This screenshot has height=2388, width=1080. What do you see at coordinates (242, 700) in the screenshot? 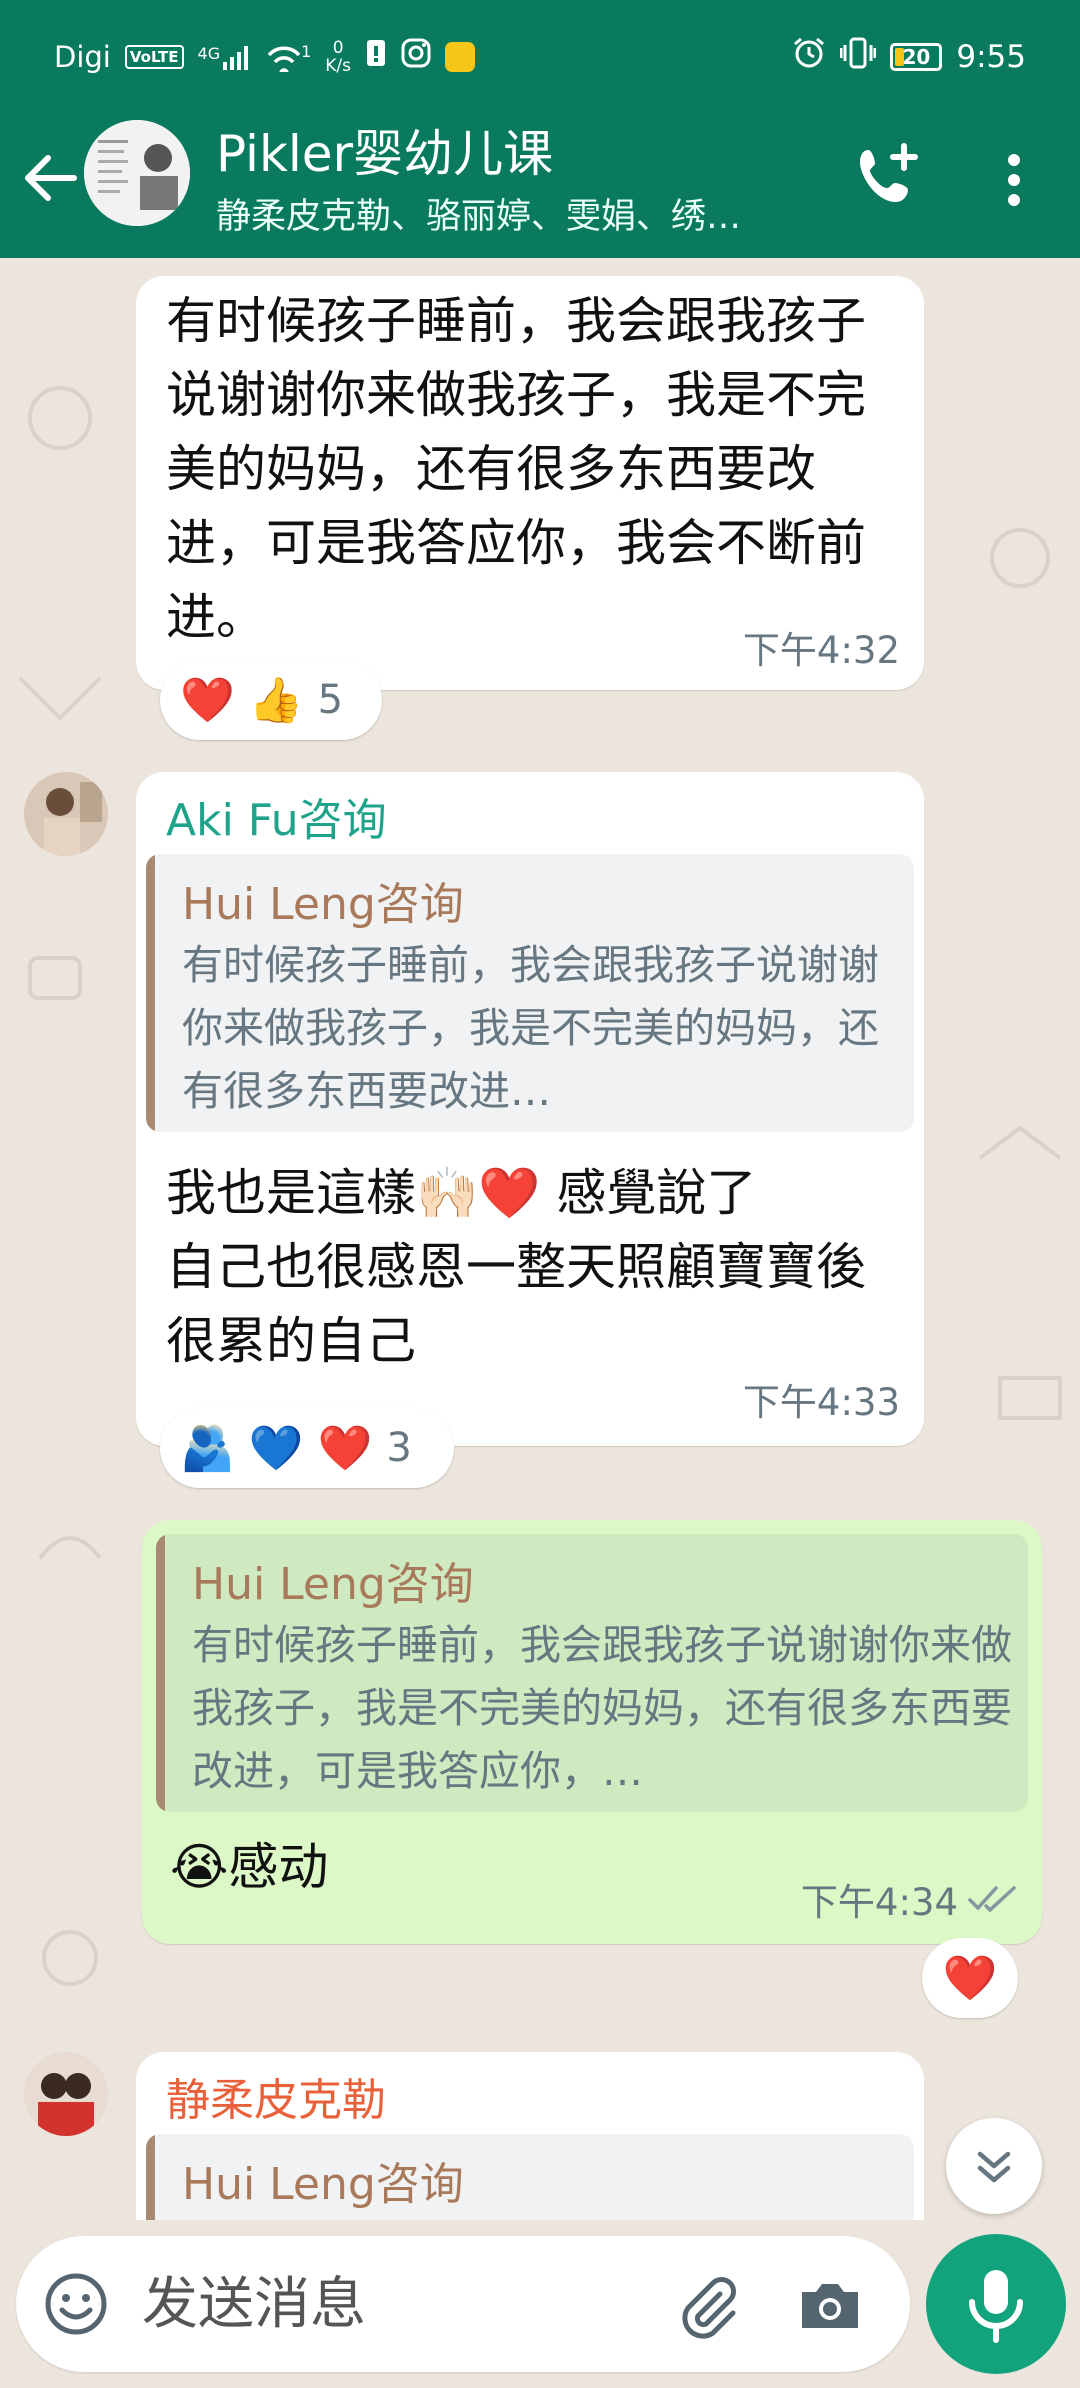
I see `reaction-emojis: ❤️ 👍` at bounding box center [242, 700].